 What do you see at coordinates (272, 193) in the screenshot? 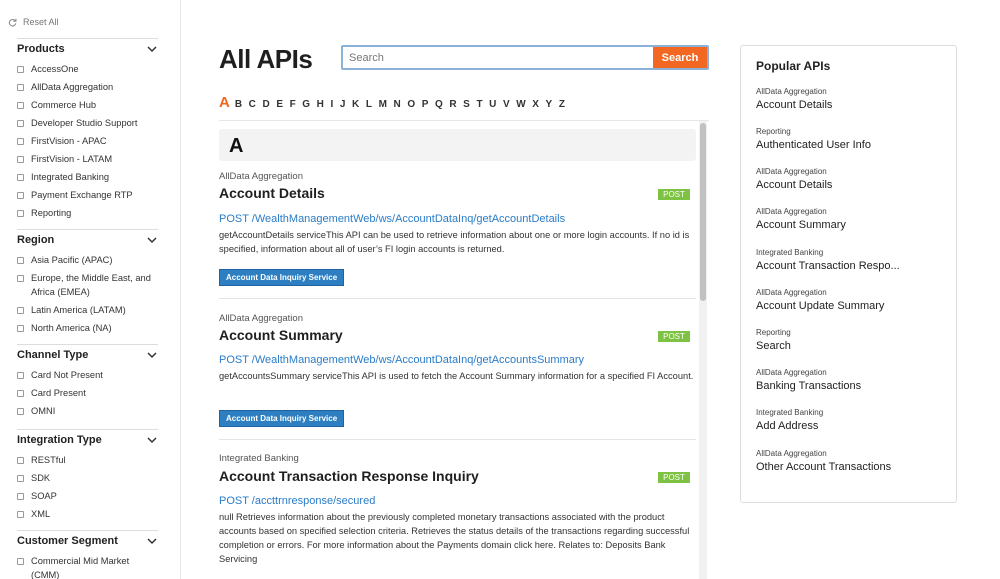
I see `api-title: Account Details` at bounding box center [272, 193].